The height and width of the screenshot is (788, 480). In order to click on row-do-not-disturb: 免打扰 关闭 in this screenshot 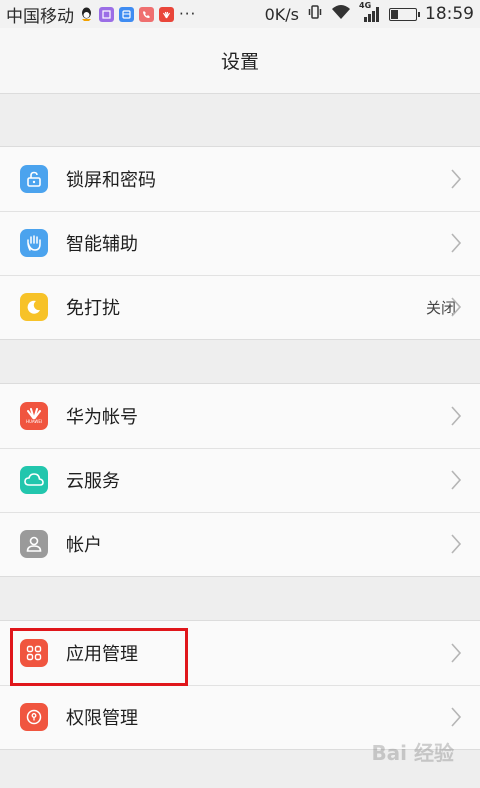, I will do `click(240, 307)`.